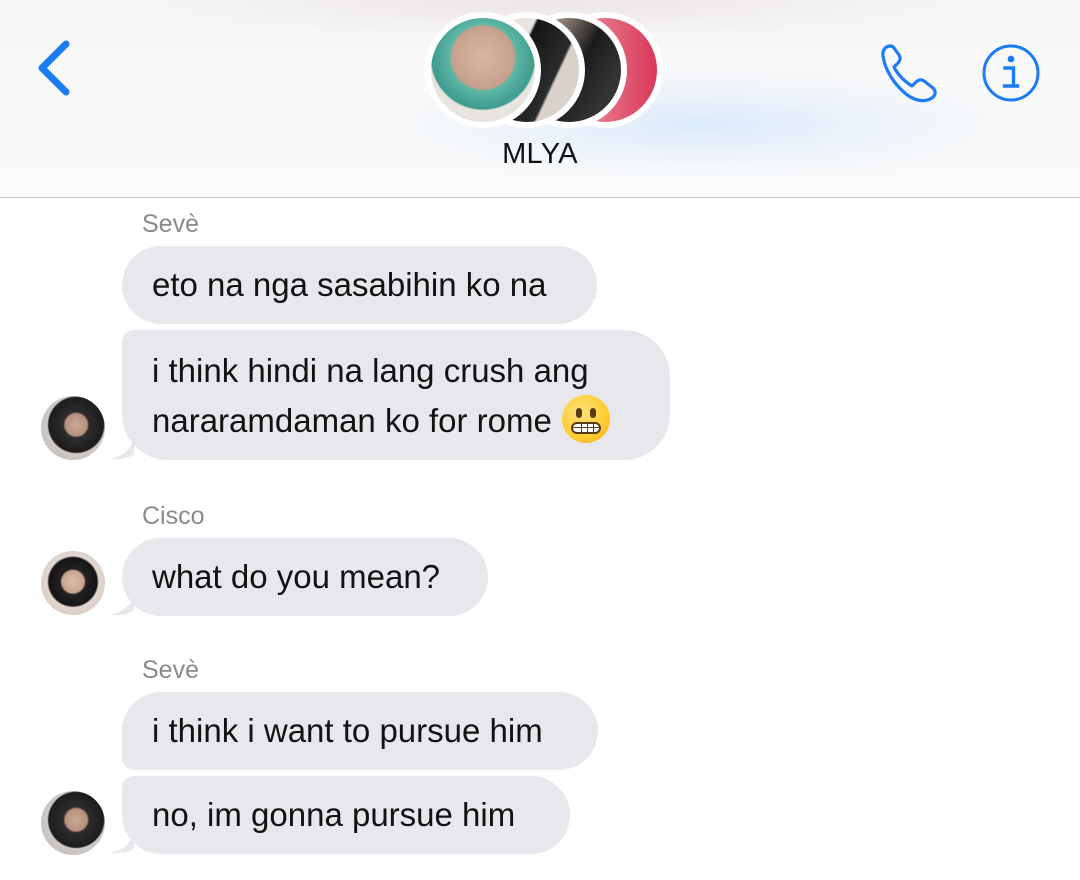 This screenshot has height=880, width=1080. I want to click on message-text: i think i want to pursue him, so click(347, 730).